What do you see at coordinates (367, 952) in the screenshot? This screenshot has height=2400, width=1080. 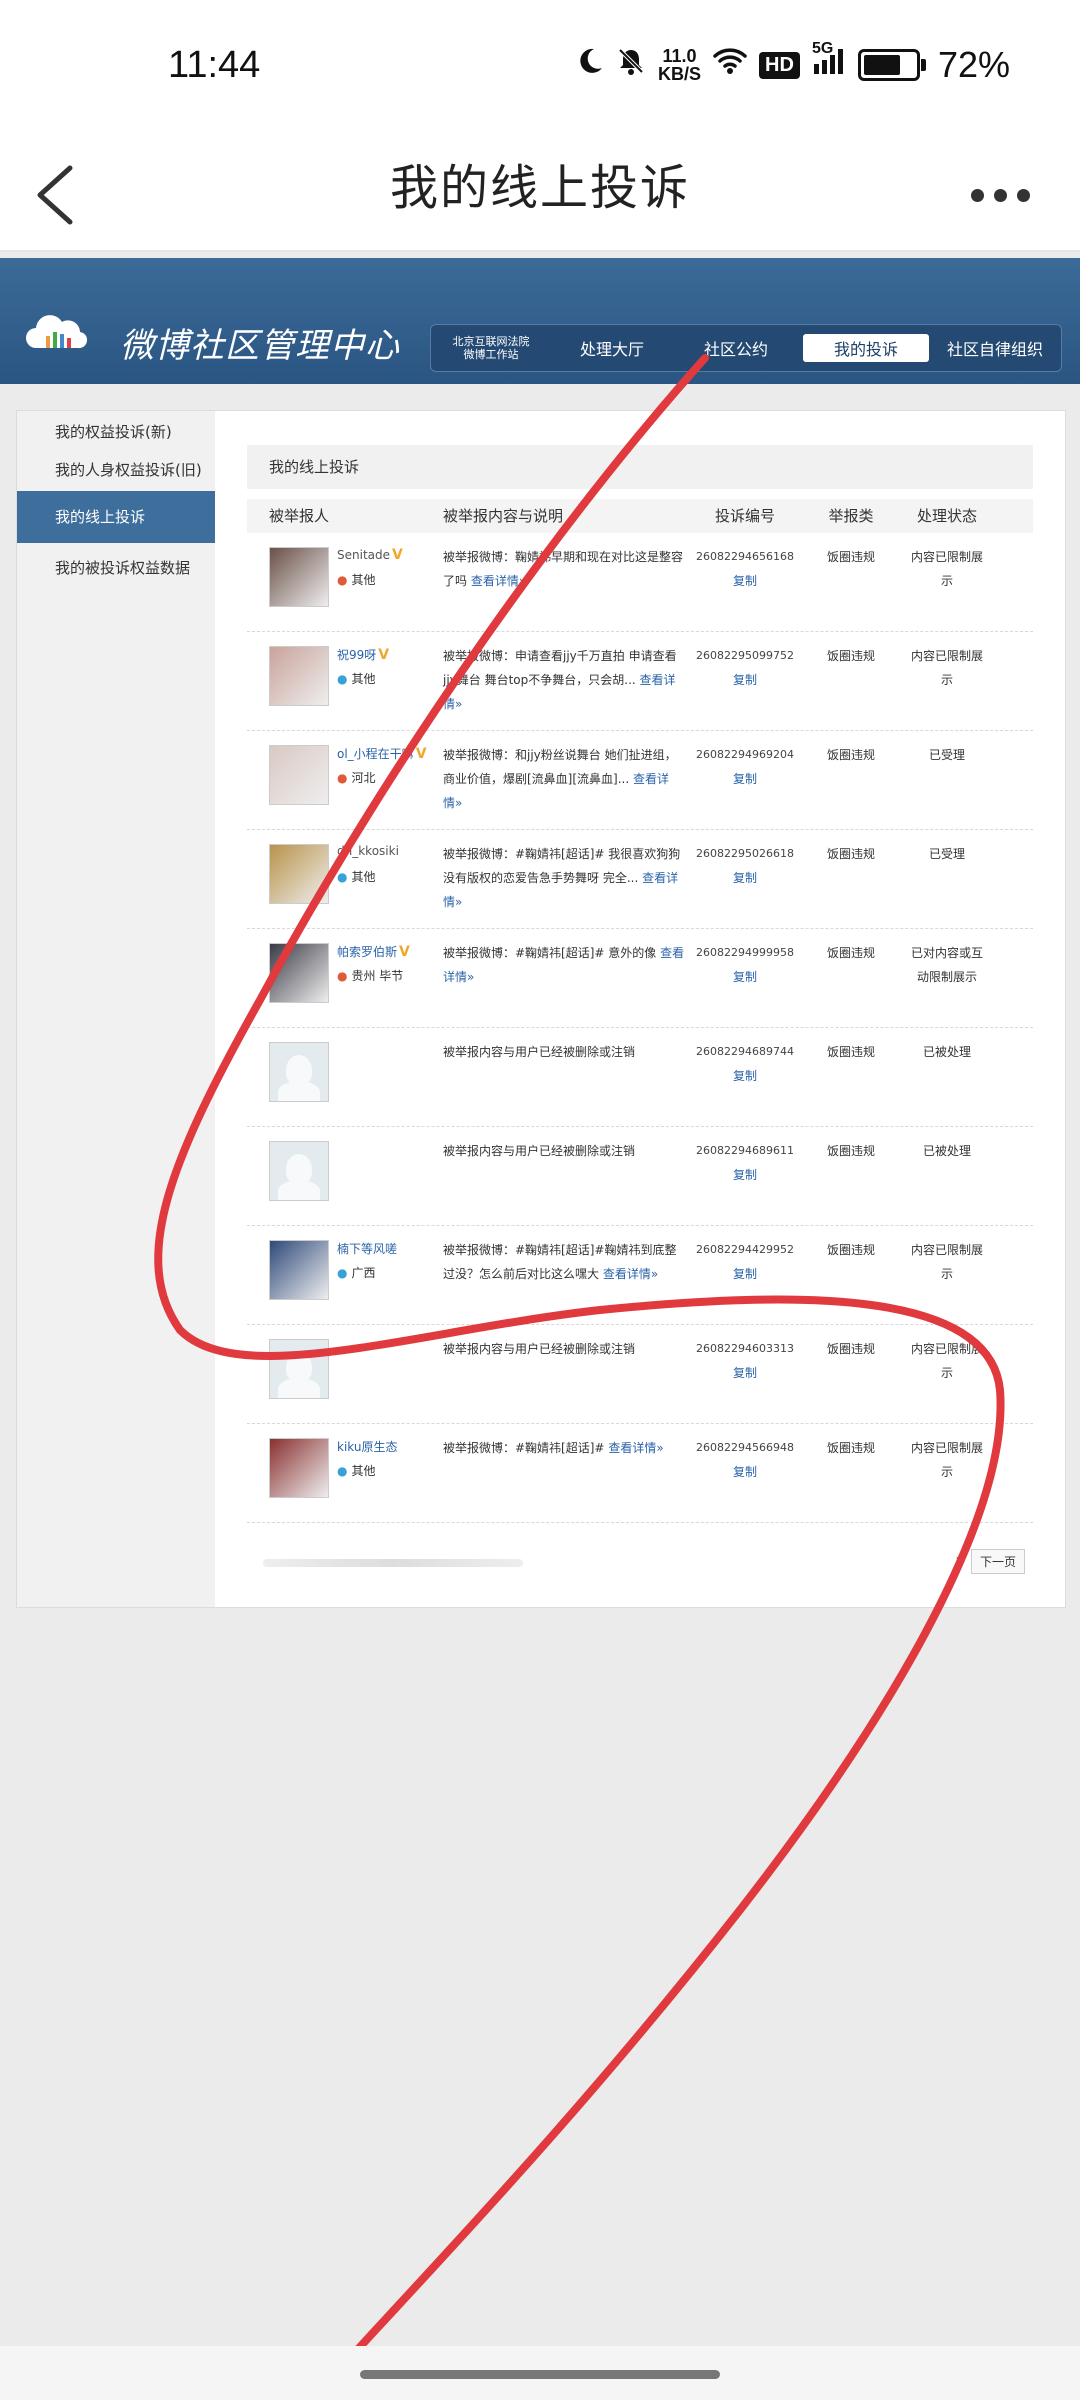 I see `username-text: 帕索罗伯斯` at bounding box center [367, 952].